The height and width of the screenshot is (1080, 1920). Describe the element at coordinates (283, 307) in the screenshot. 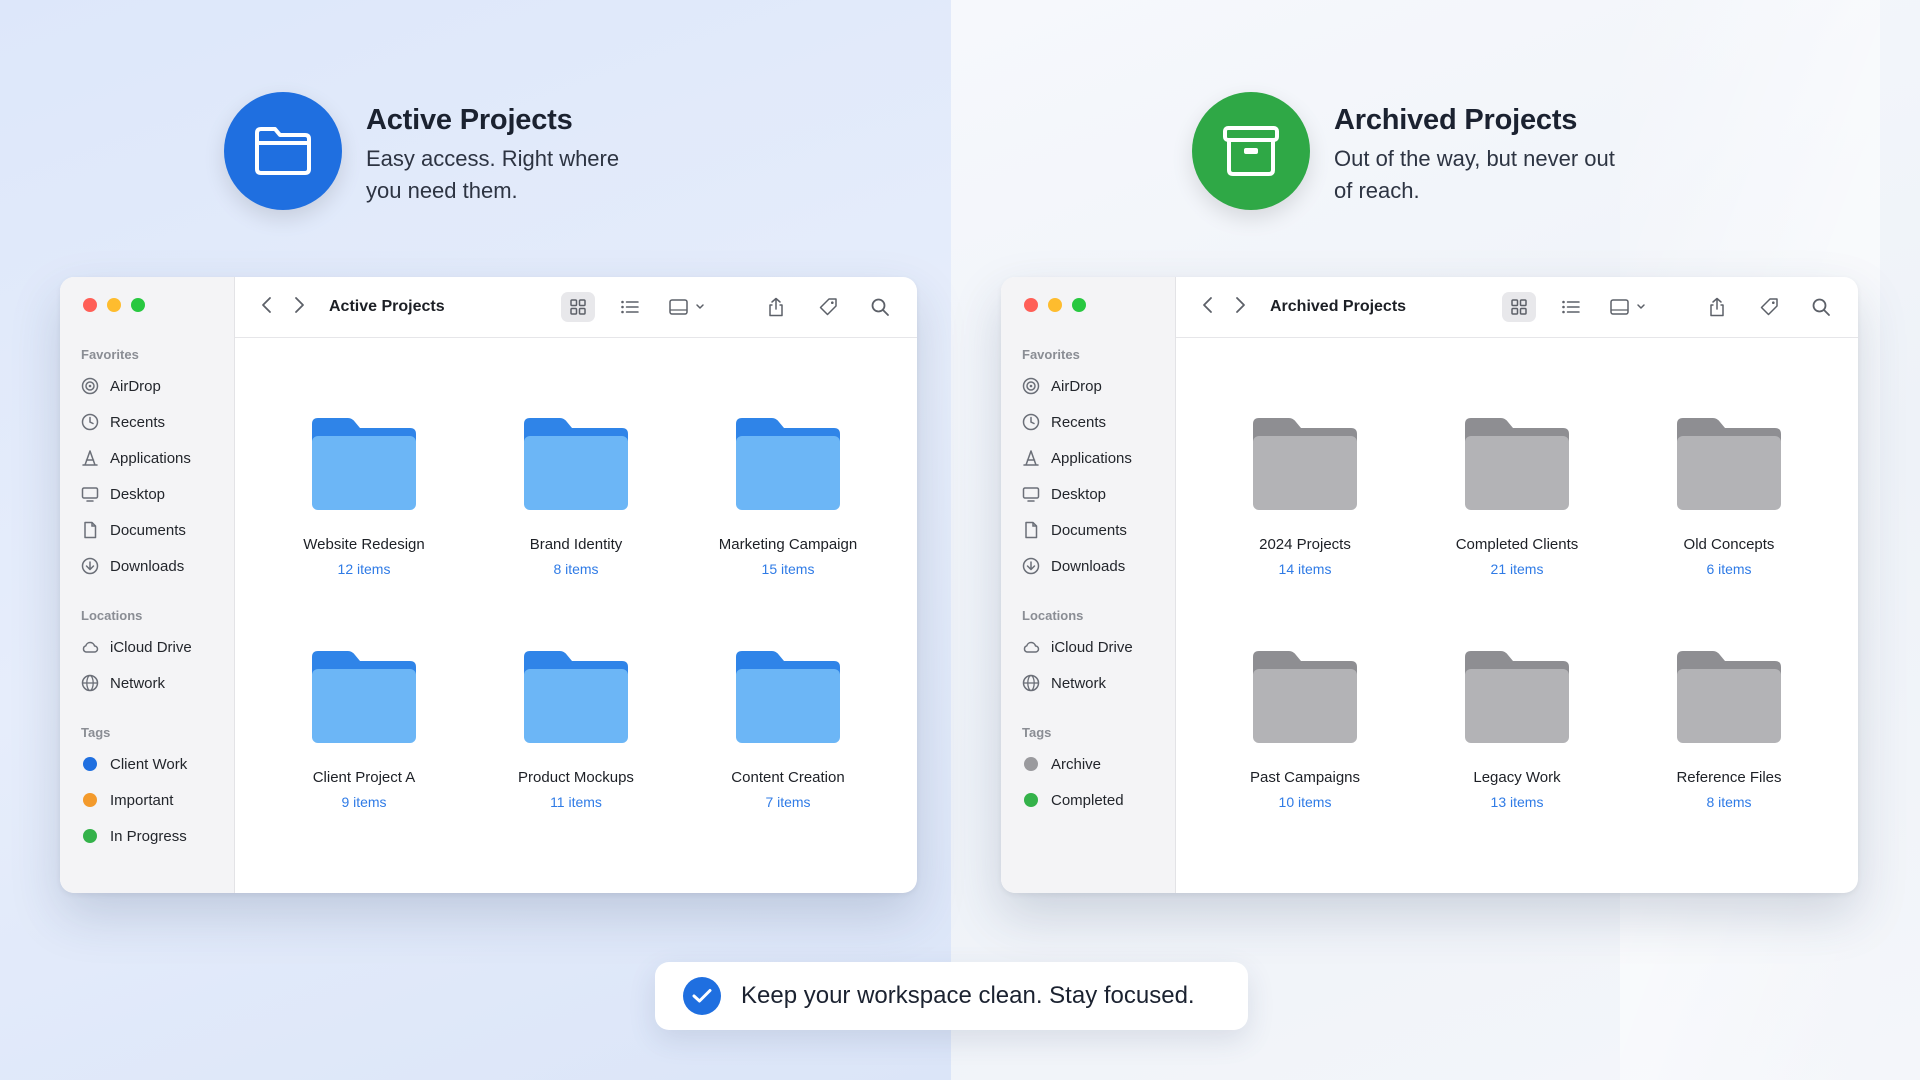

I see `navigation` at that location.